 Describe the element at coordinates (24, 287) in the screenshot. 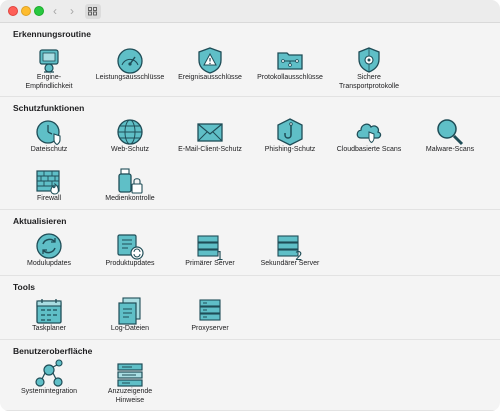

I see `section-title: Tools` at that location.